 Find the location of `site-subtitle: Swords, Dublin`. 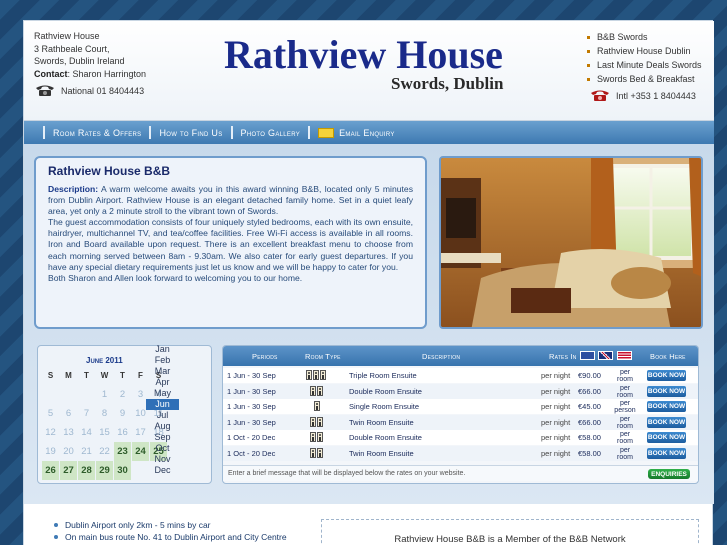

site-subtitle: Swords, Dublin is located at coordinates (447, 83).